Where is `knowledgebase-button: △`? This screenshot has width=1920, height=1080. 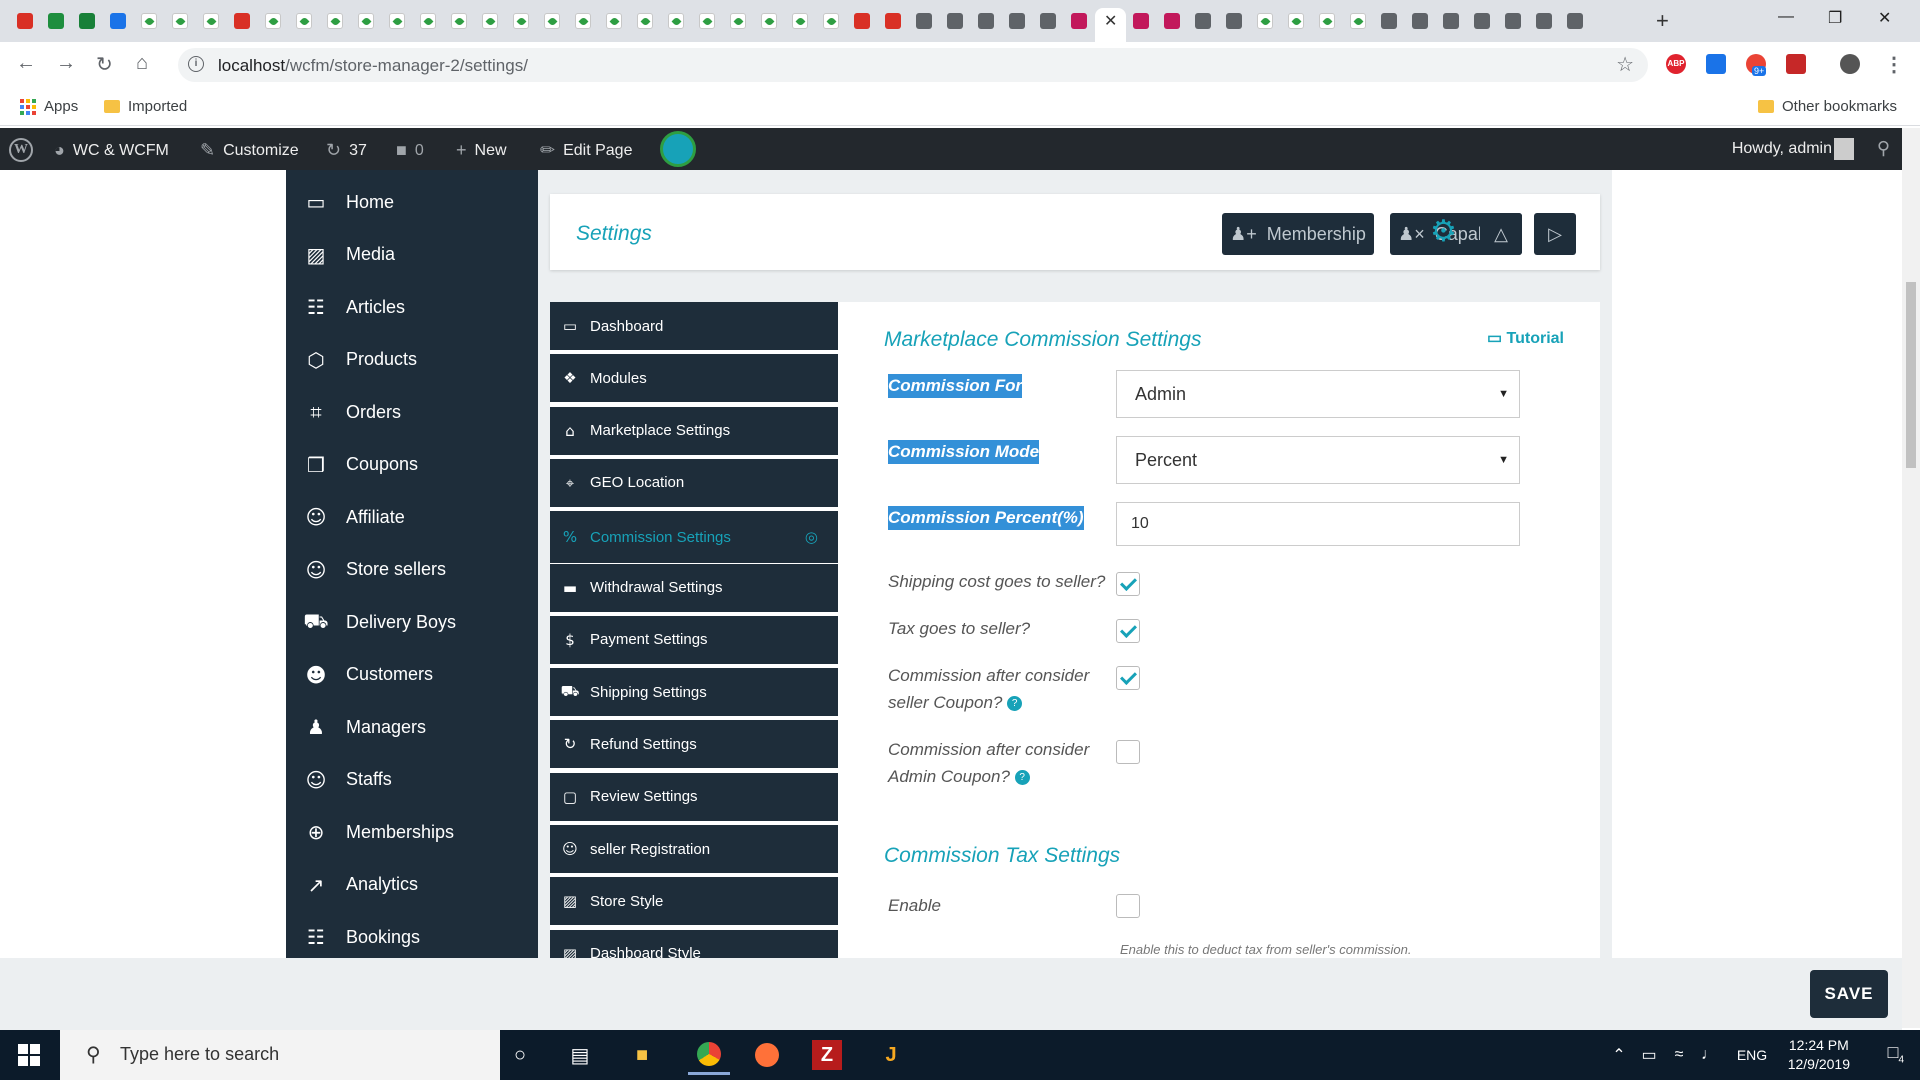 knowledgebase-button: △ is located at coordinates (1501, 234).